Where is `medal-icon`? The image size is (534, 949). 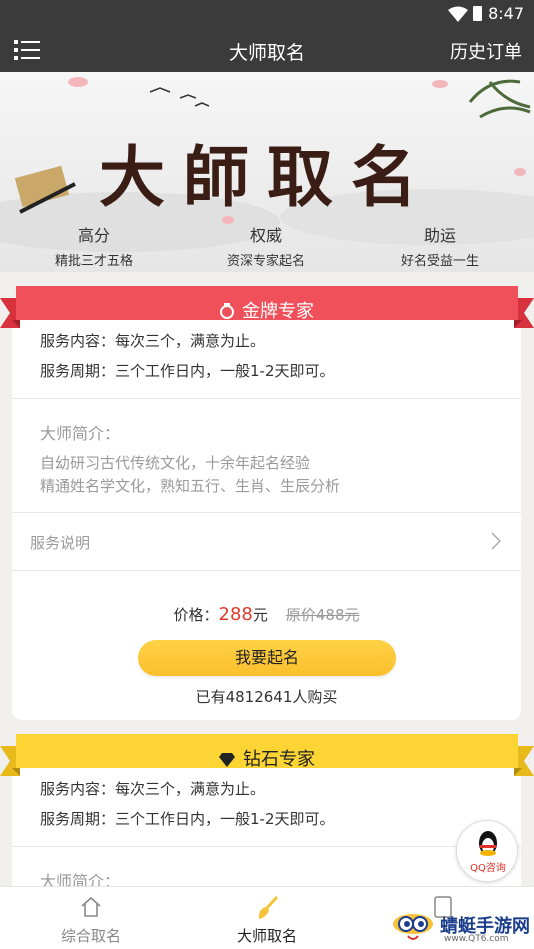 medal-icon is located at coordinates (227, 311).